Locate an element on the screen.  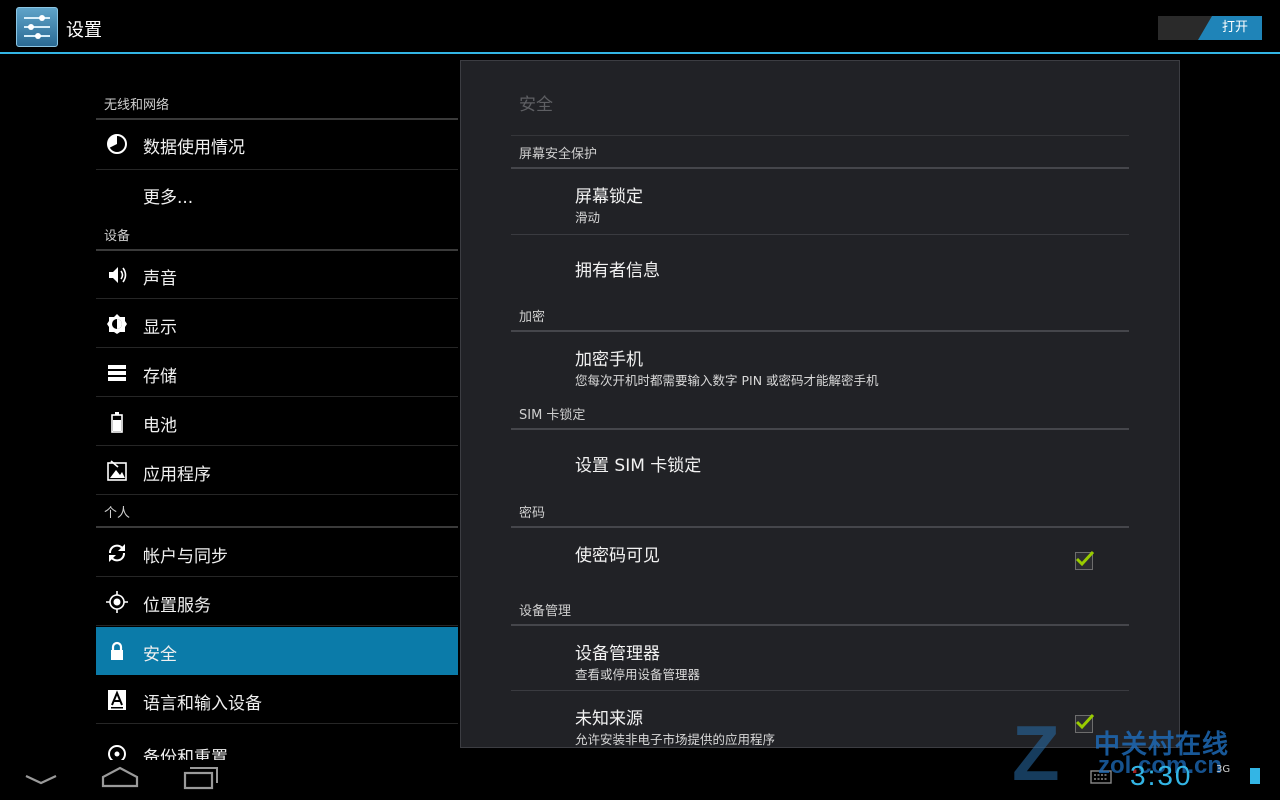
sidebar-item-label: 安全 is located at coordinates (160, 655).